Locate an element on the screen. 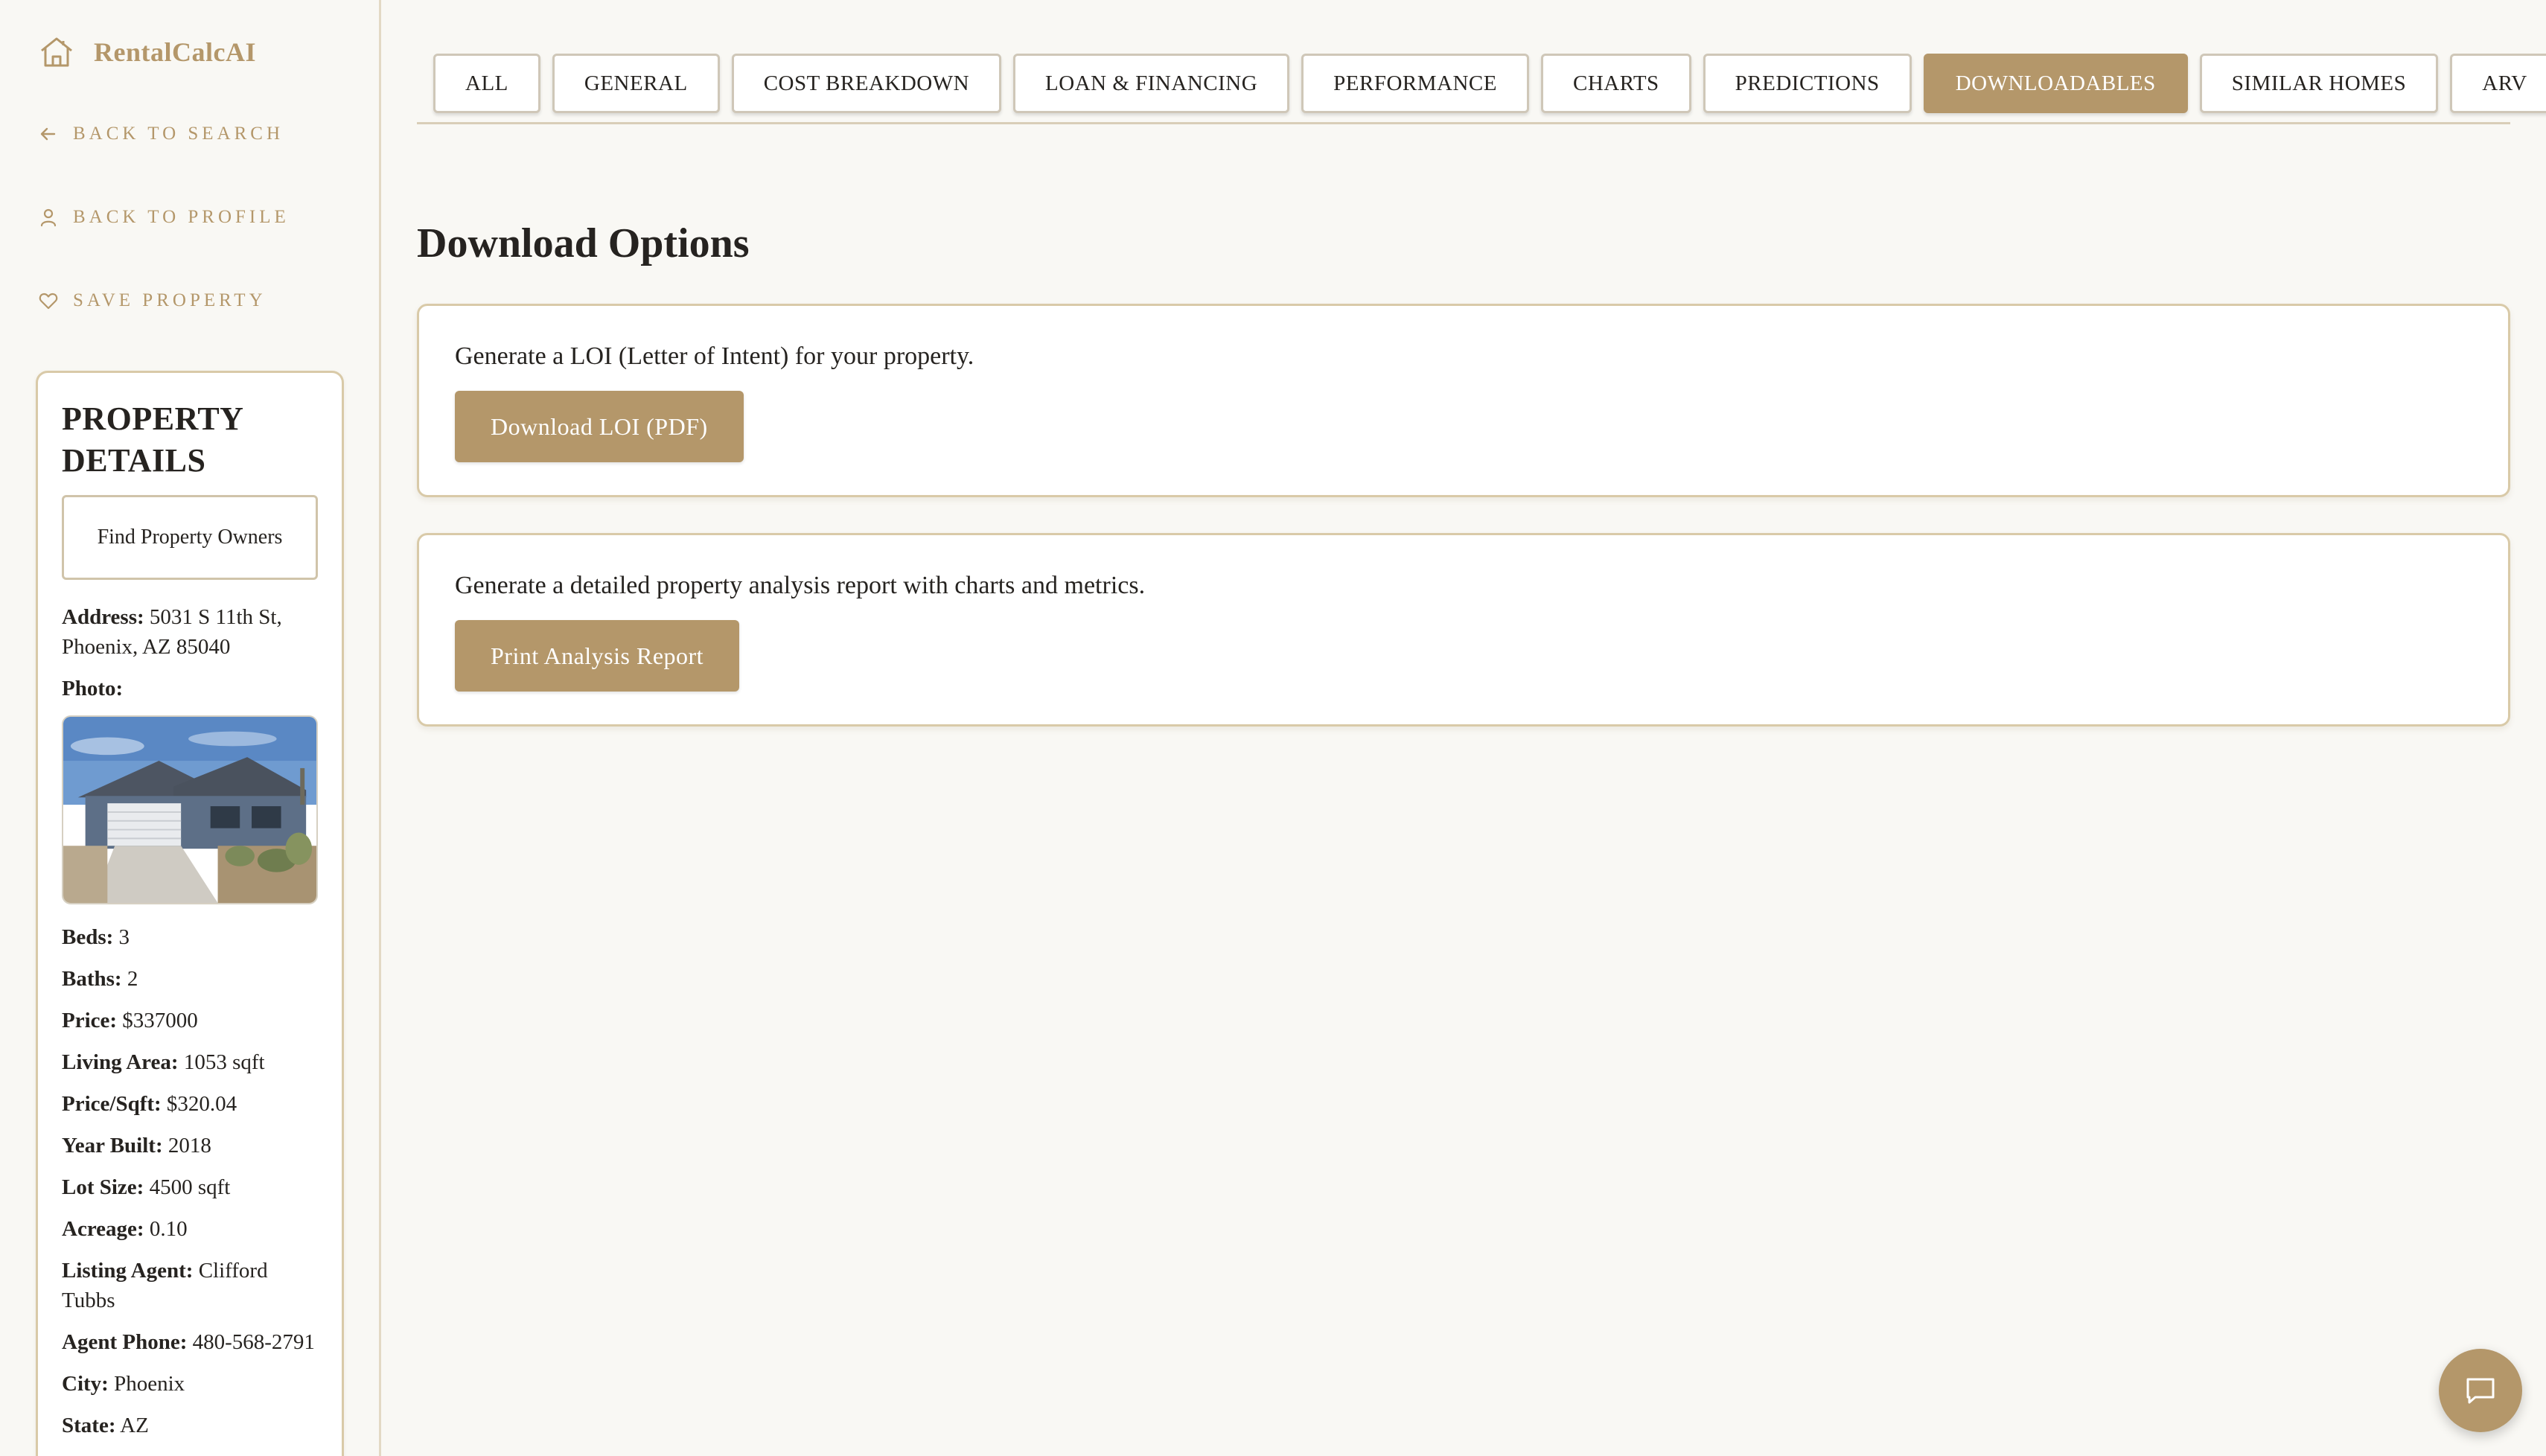 The height and width of the screenshot is (1456, 2546). tab-arv: ARV is located at coordinates (2498, 83).